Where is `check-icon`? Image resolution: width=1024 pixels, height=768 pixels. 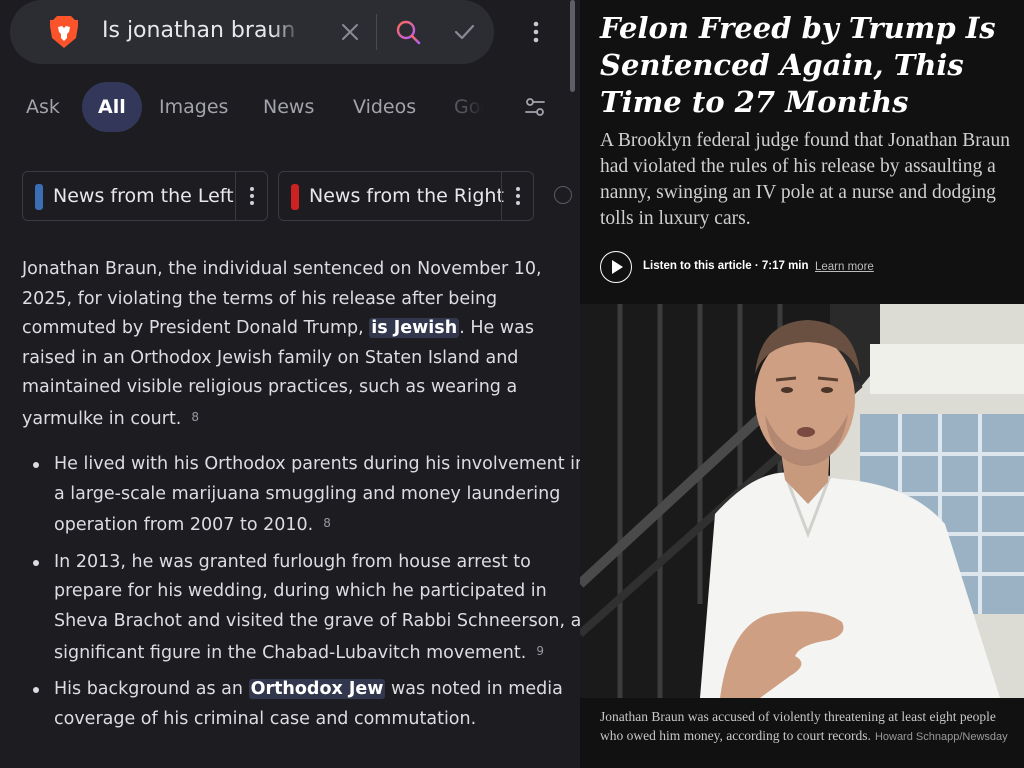
check-icon is located at coordinates (464, 32).